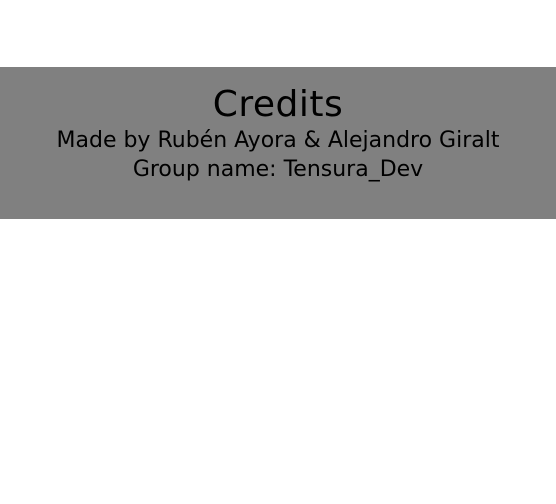 Image resolution: width=556 pixels, height=504 pixels. What do you see at coordinates (278, 104) in the screenshot?
I see `credits-title: Credits` at bounding box center [278, 104].